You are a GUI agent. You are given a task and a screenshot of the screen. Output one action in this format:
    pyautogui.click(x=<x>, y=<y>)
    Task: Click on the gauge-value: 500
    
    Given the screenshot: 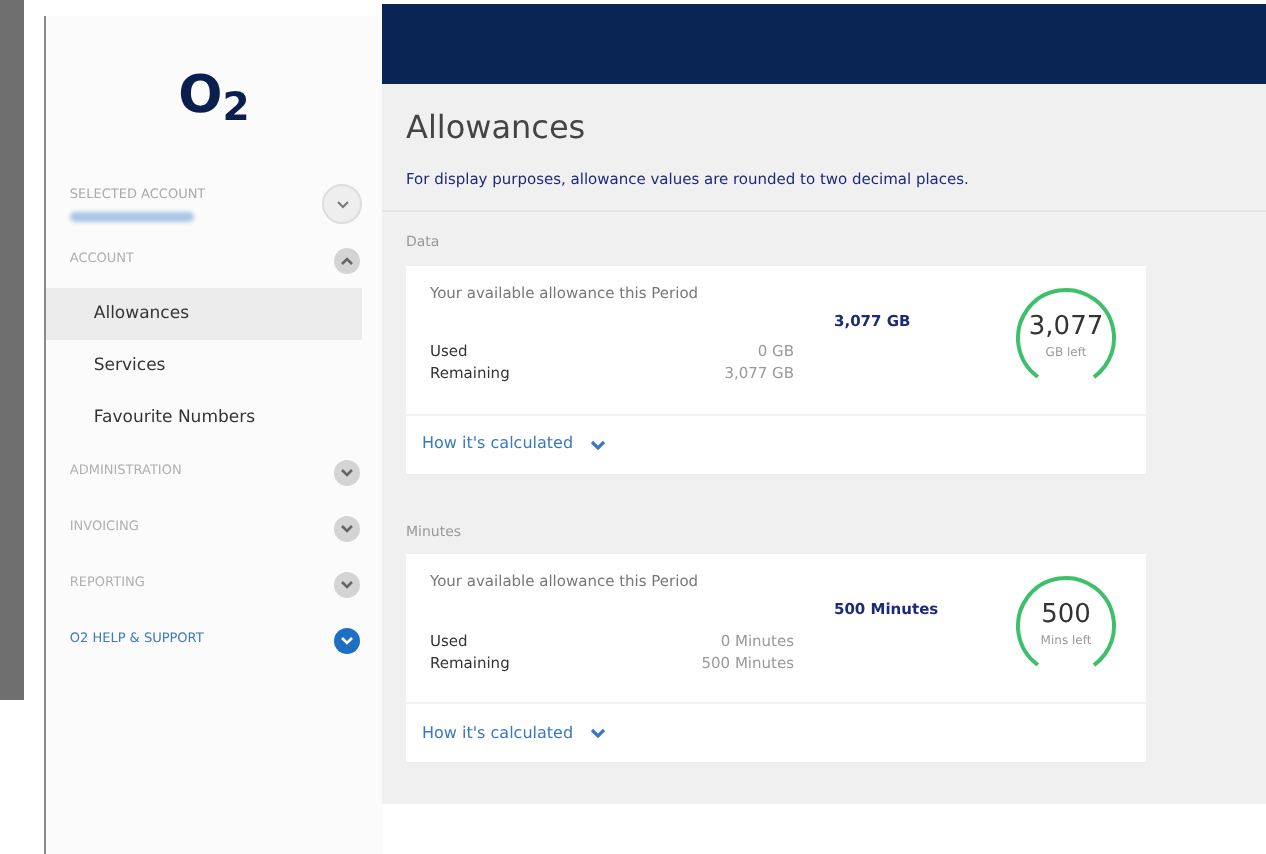 What is the action you would take?
    pyautogui.click(x=1066, y=615)
    